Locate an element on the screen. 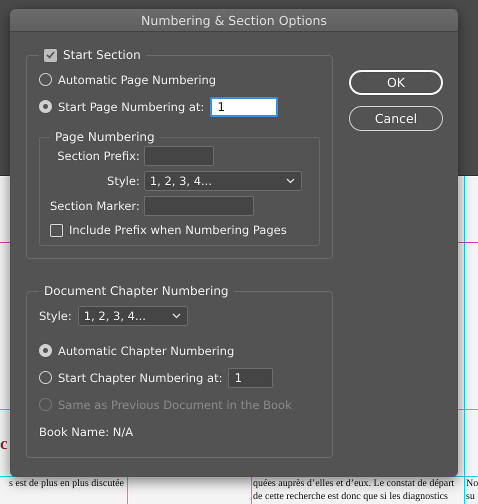 The width and height of the screenshot is (478, 504). window-title: Numbering & Section Options is located at coordinates (234, 20).